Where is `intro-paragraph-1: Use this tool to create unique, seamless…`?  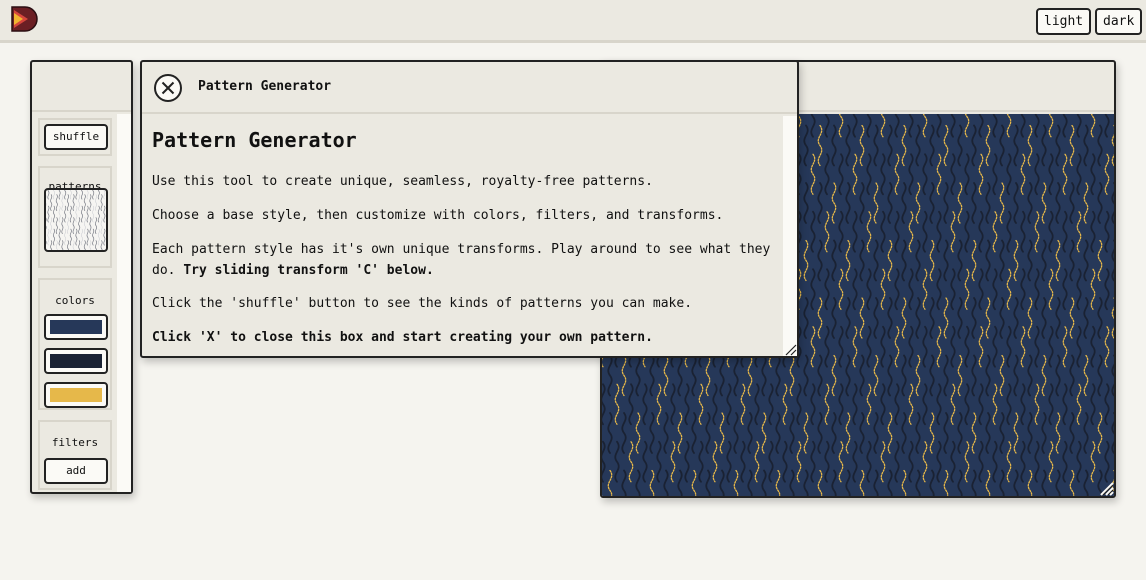 intro-paragraph-1: Use this tool to create unique, seamless… is located at coordinates (402, 181).